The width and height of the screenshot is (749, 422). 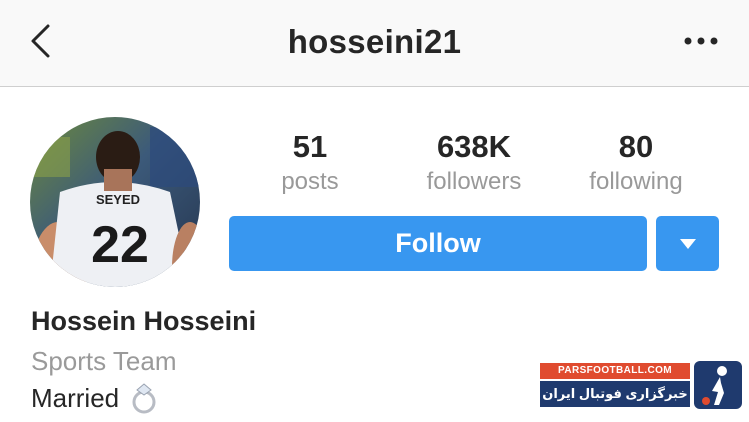 I want to click on watermark-logo: PARSFOOTBALL.COM خبرگزاری فوتبال ایران, so click(x=641, y=386).